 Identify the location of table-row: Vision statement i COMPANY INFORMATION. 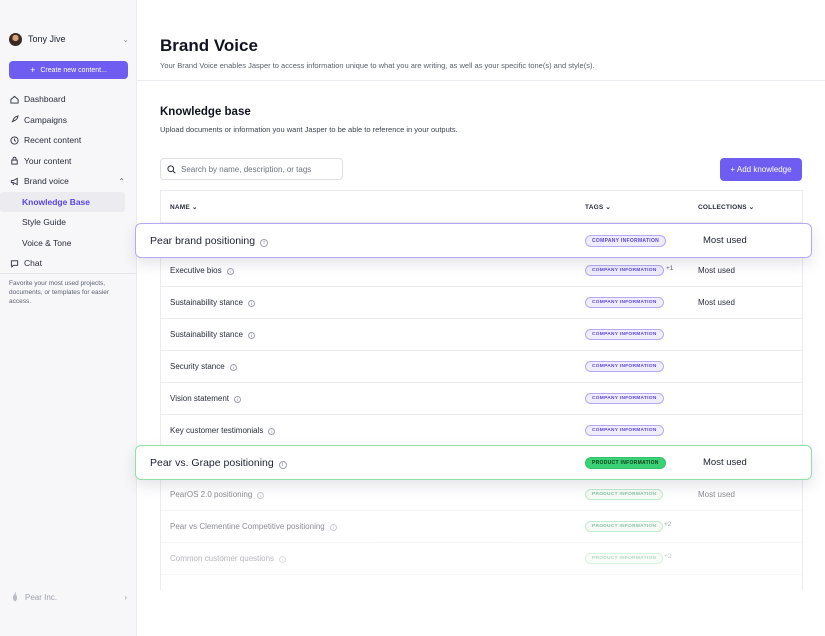
(481, 399).